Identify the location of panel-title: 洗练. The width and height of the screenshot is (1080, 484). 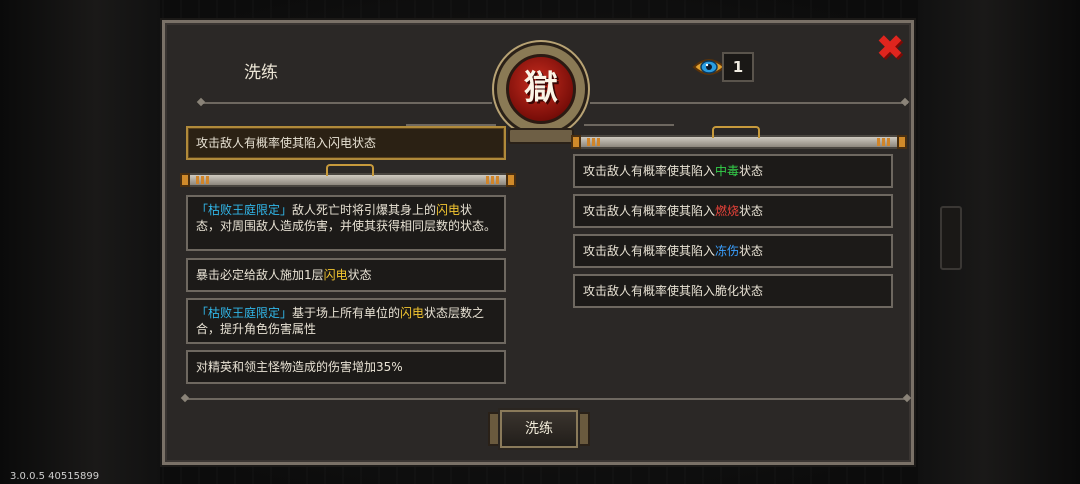
(261, 73).